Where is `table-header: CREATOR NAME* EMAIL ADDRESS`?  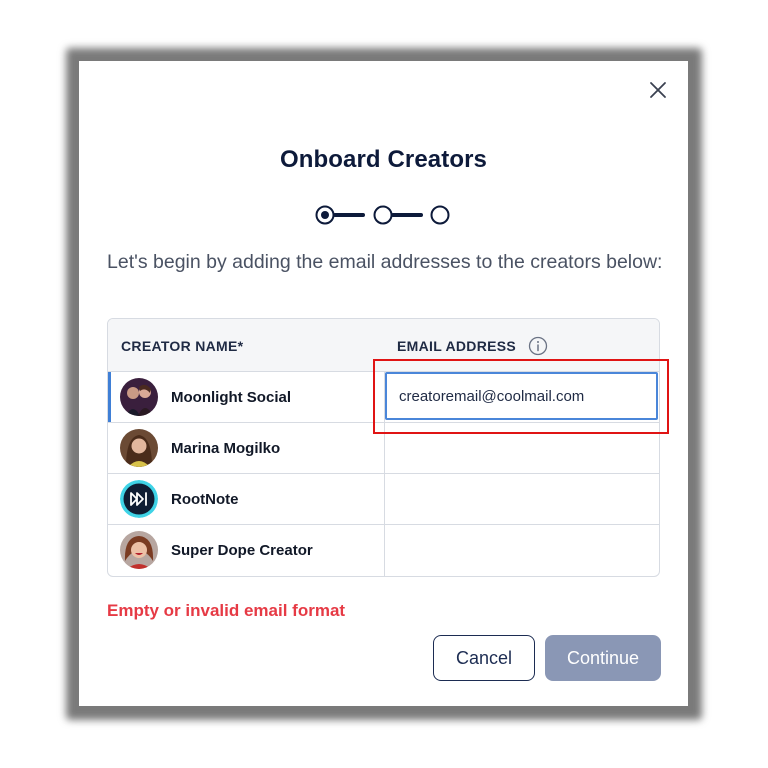
table-header: CREATOR NAME* EMAIL ADDRESS is located at coordinates (383, 345).